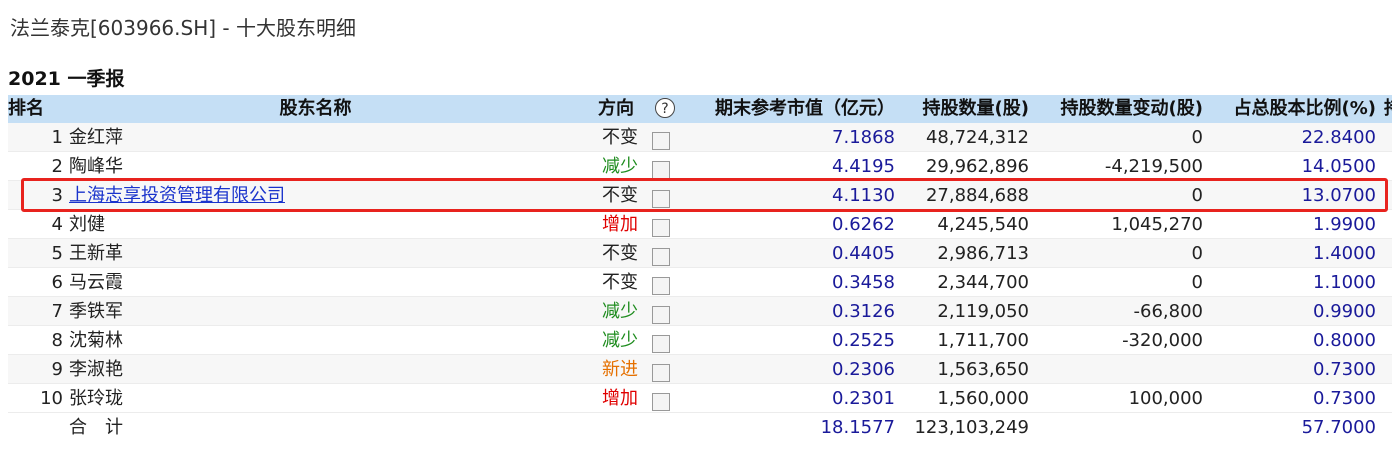 The width and height of the screenshot is (1392, 451). What do you see at coordinates (863, 137) in the screenshot?
I see `market-value: 7.1868` at bounding box center [863, 137].